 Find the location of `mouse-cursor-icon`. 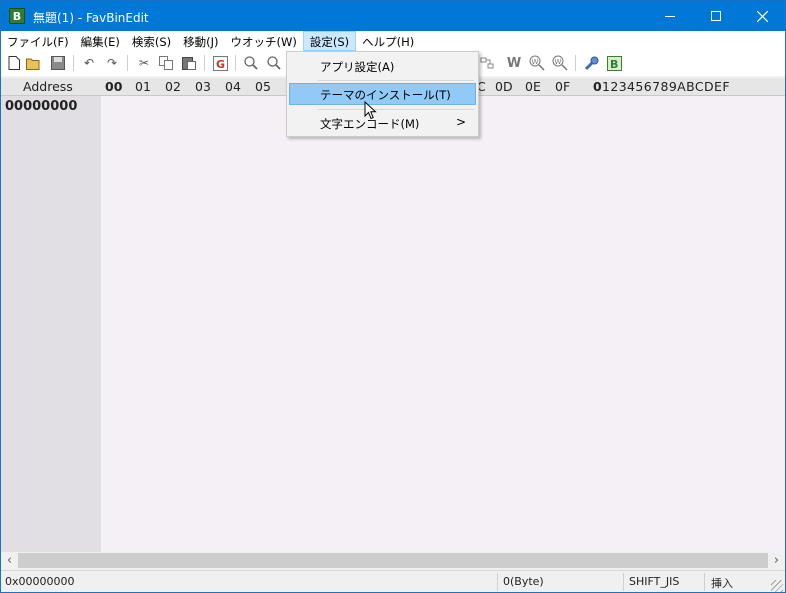

mouse-cursor-icon is located at coordinates (370, 110).